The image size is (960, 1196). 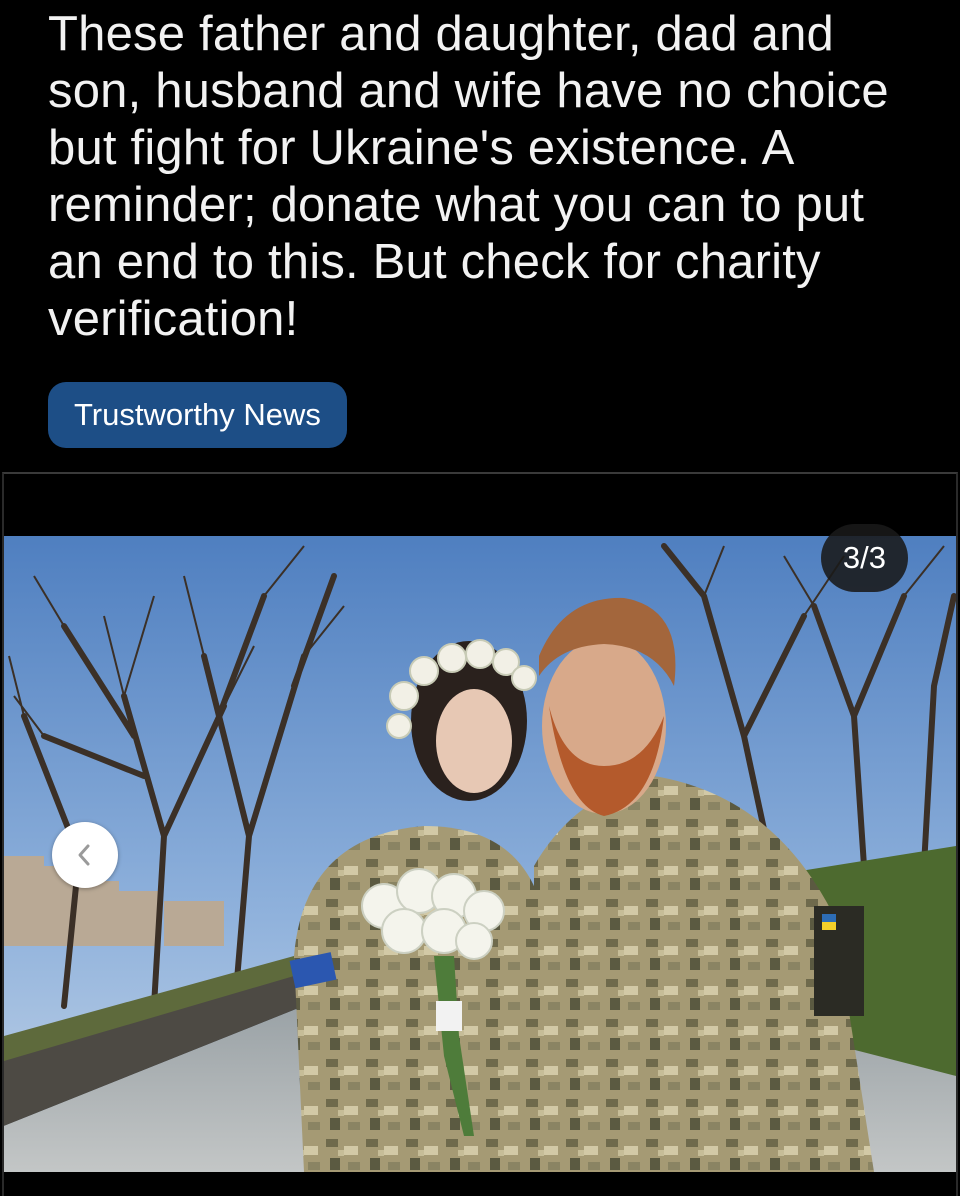 I want to click on previous-image-button, so click(x=85, y=855).